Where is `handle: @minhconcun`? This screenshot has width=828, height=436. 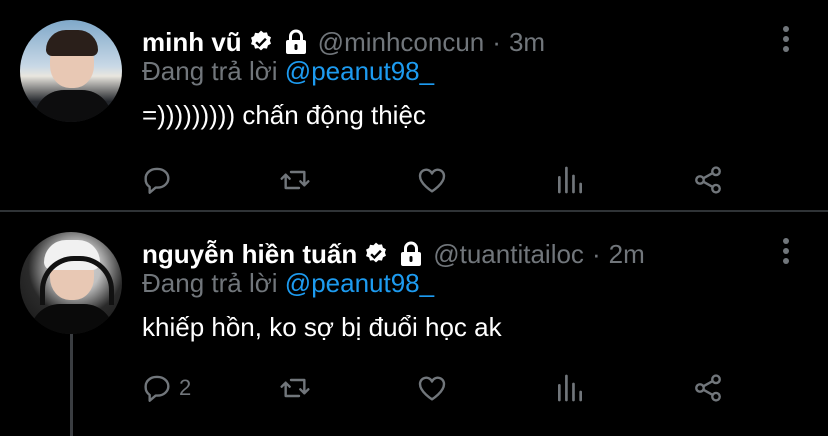
handle: @minhconcun is located at coordinates (401, 42).